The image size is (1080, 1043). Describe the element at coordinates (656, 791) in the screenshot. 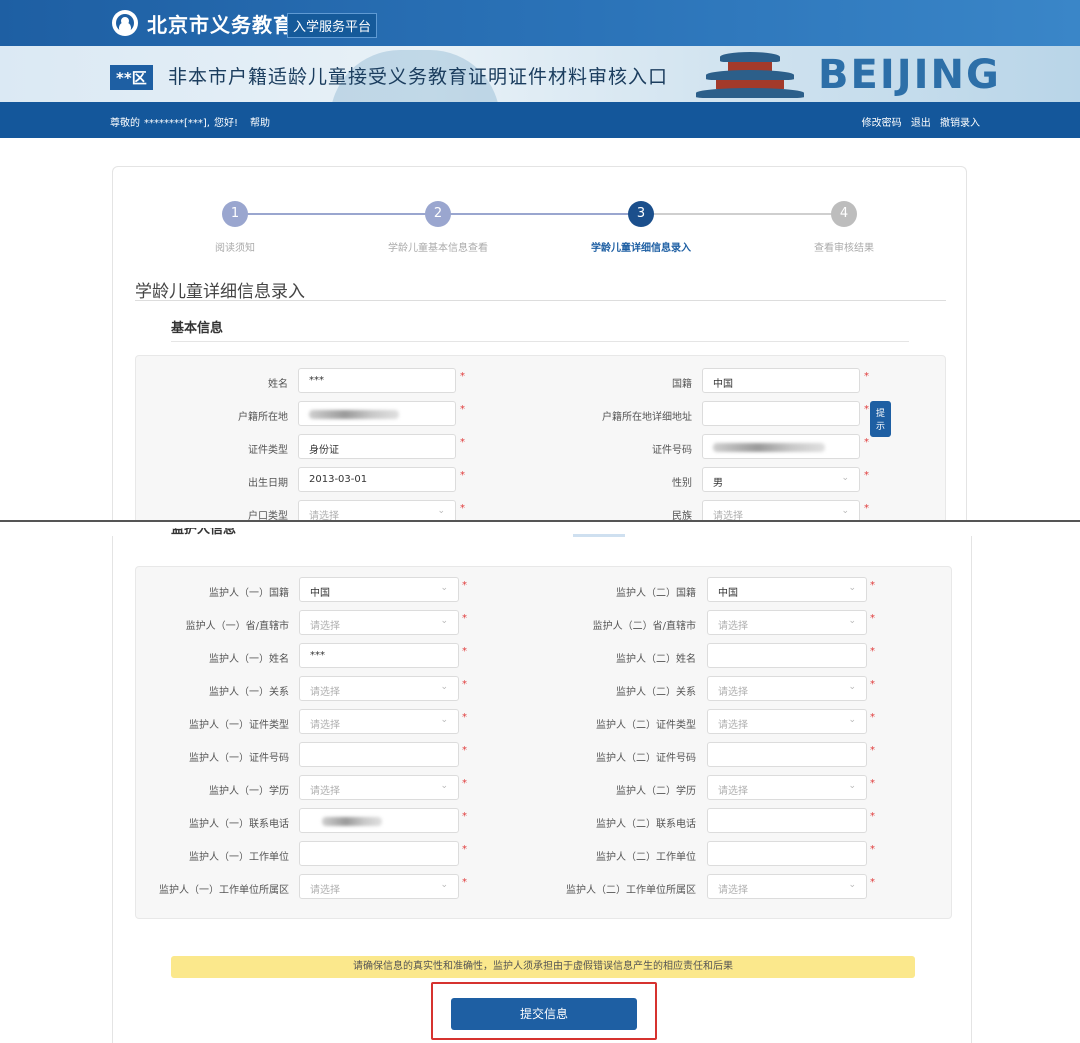

I see `guardian2-field-label: 监护人（二）学历` at that location.